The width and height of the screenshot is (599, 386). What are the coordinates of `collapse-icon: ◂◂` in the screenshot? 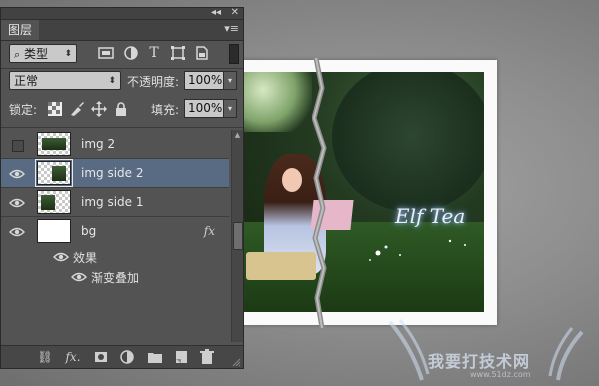 It's located at (216, 12).